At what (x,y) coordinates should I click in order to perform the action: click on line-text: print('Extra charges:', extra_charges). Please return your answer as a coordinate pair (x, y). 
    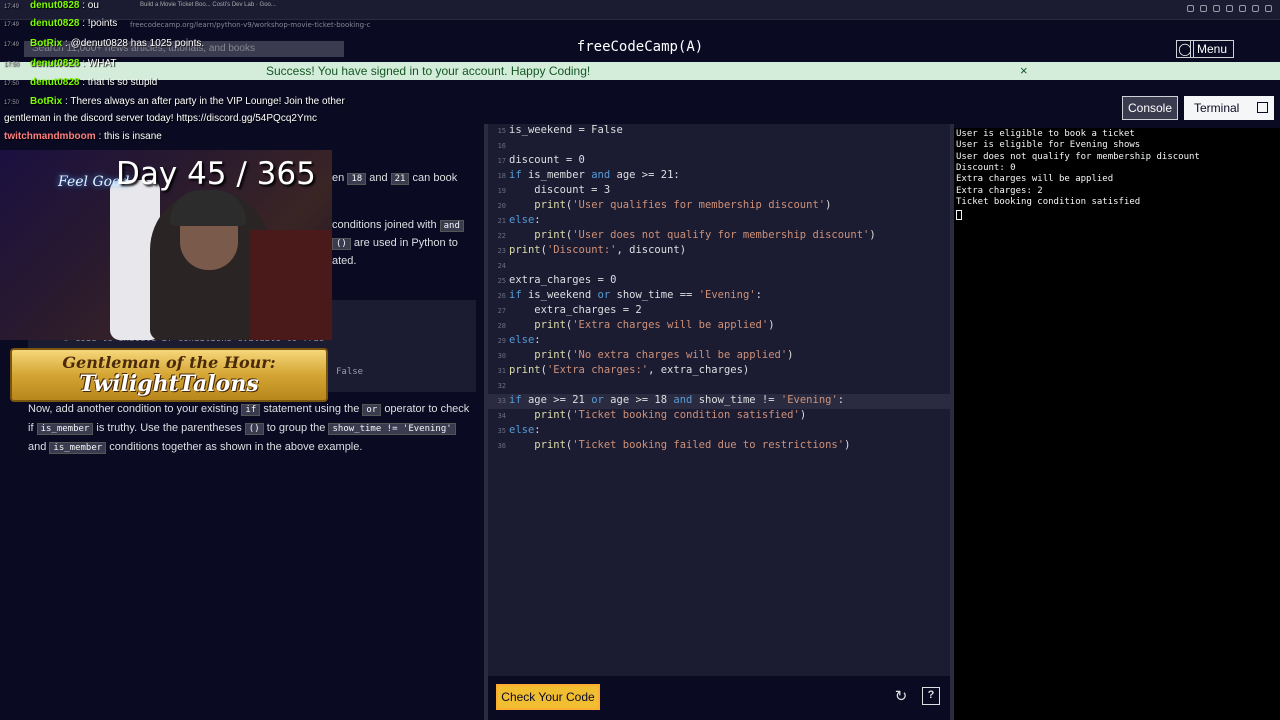
    Looking at the image, I should click on (629, 370).